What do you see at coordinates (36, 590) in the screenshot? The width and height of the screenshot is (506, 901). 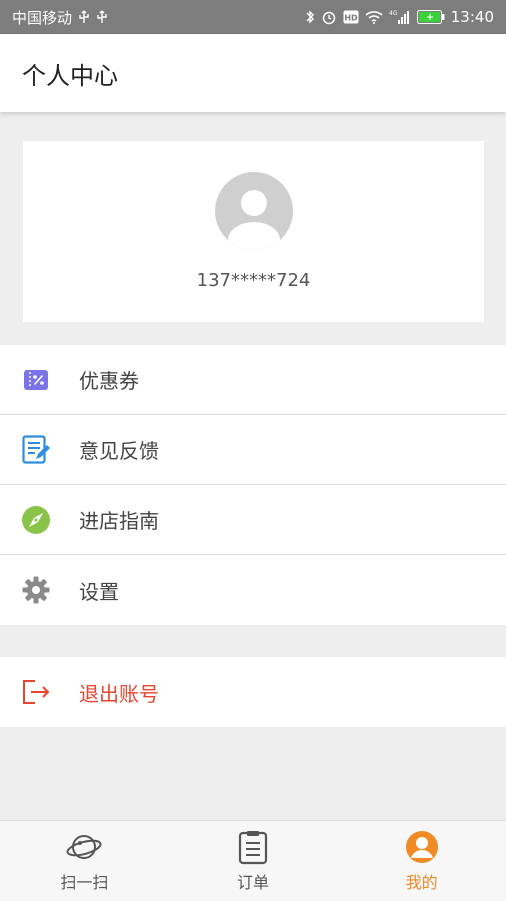 I see `gear-icon` at bounding box center [36, 590].